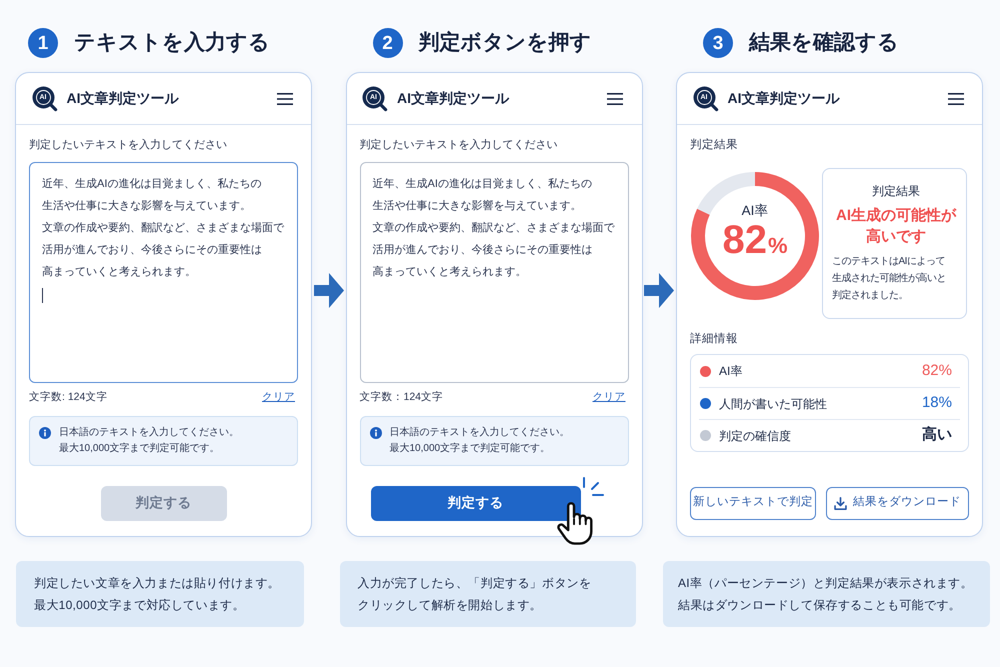 This screenshot has width=1000, height=667. Describe the element at coordinates (43, 295) in the screenshot. I see `text-cursor-icon` at that location.